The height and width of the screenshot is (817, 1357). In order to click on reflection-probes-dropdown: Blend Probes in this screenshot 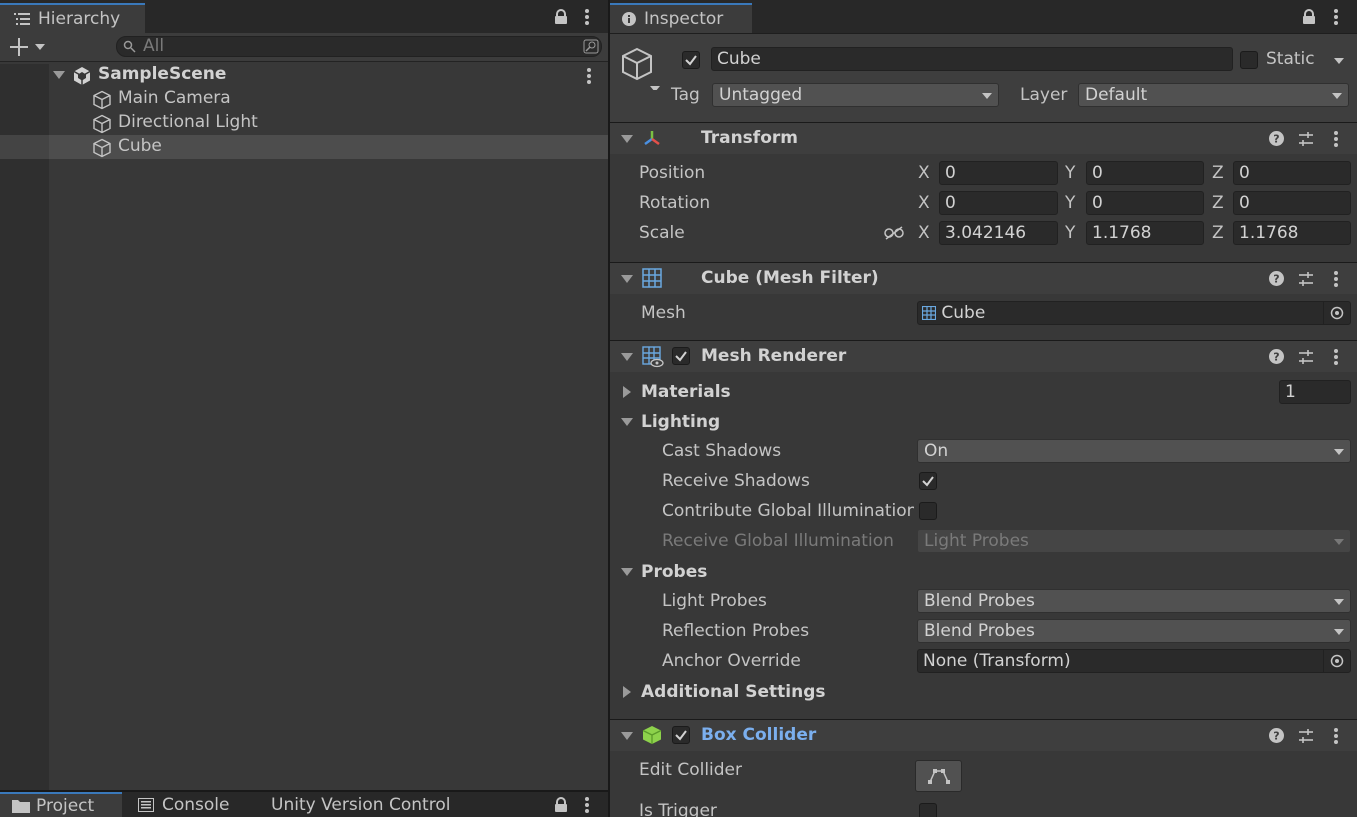, I will do `click(1134, 631)`.